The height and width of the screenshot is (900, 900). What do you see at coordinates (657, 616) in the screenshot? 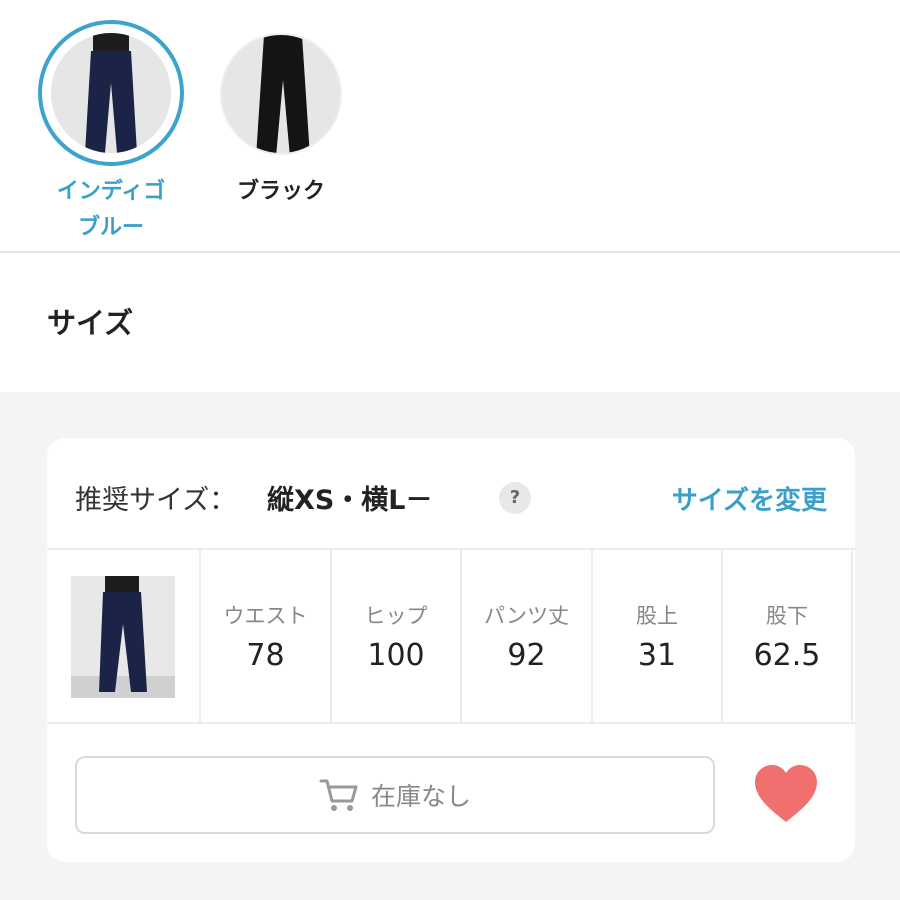
I see `size-cell-label: 股上` at bounding box center [657, 616].